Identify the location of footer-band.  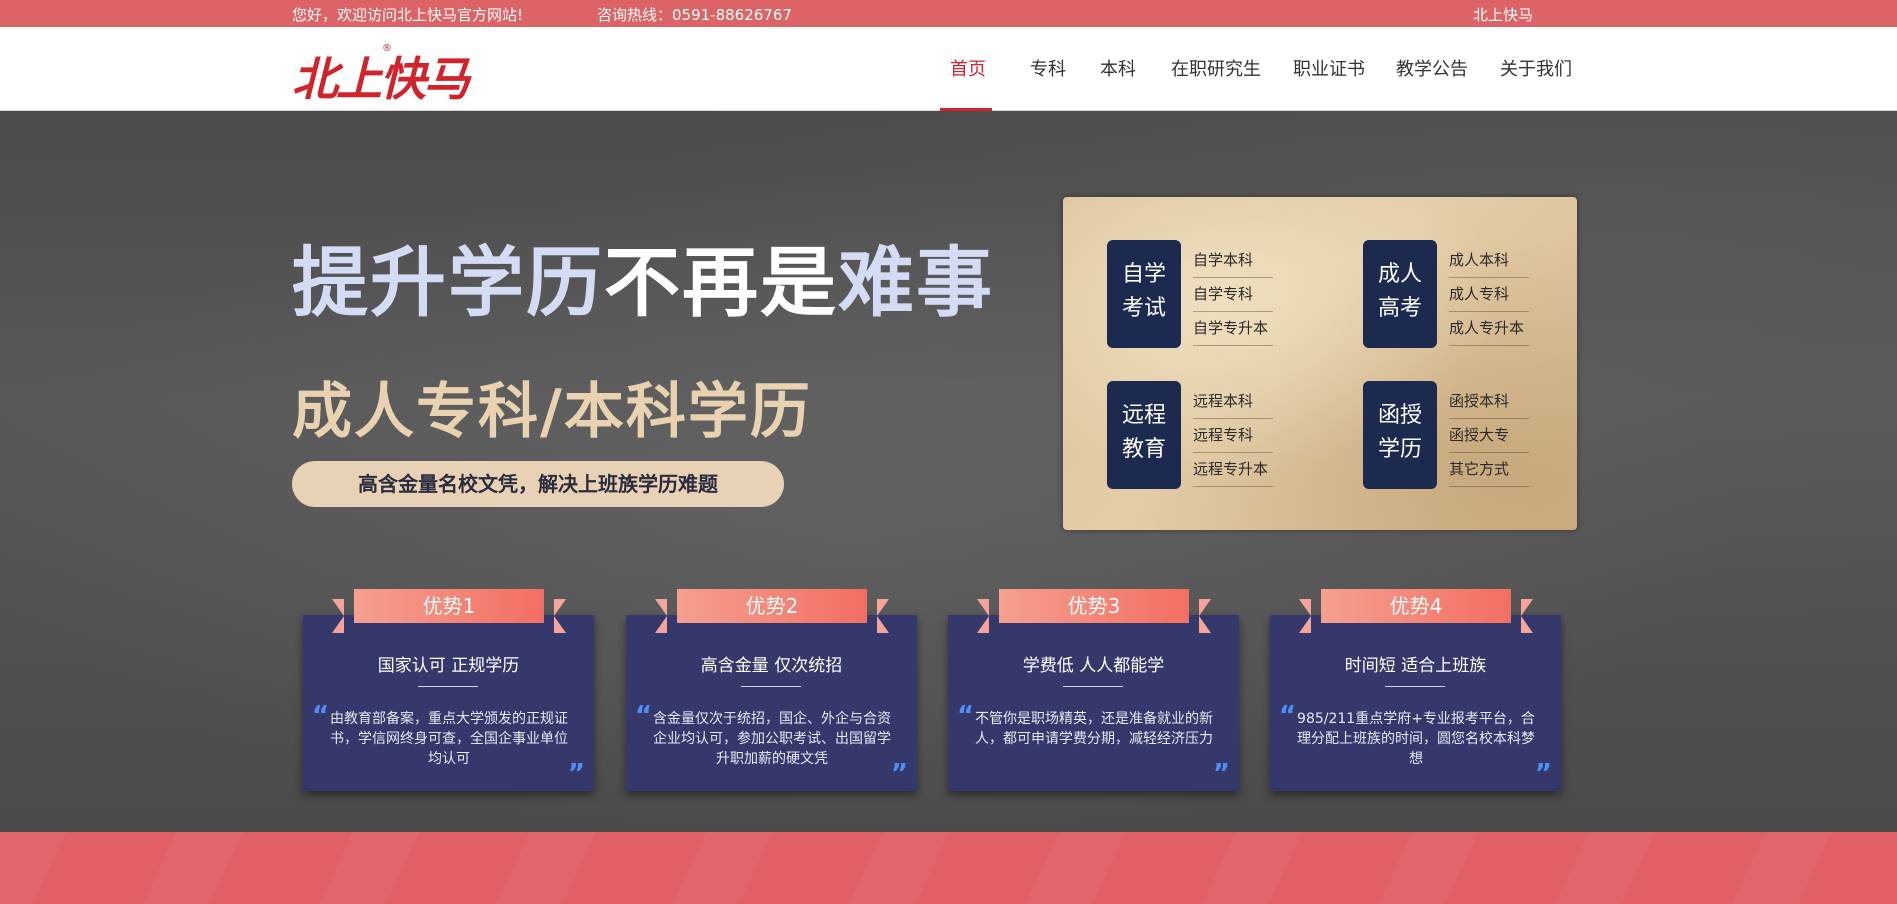
(948, 868).